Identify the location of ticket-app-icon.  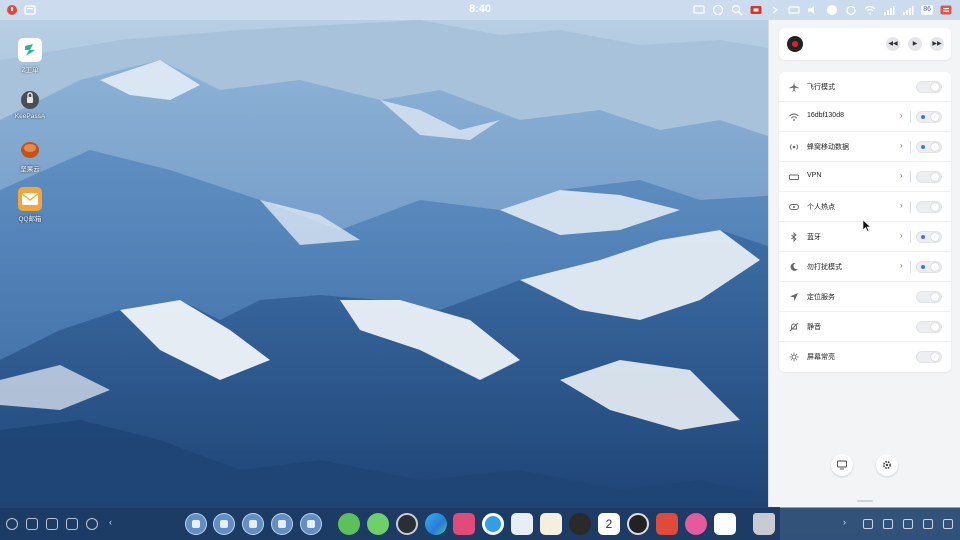
(30, 50).